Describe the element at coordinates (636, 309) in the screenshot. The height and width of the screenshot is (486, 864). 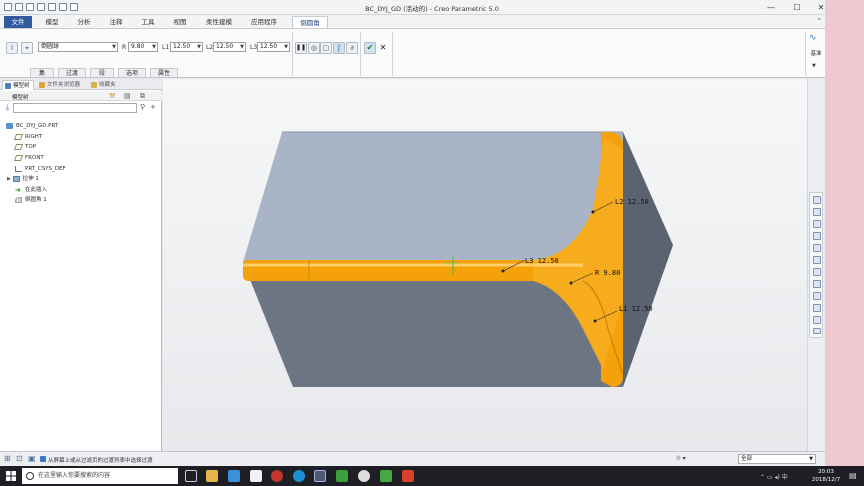
I see `dimension-l1-label: L1 12.50` at that location.